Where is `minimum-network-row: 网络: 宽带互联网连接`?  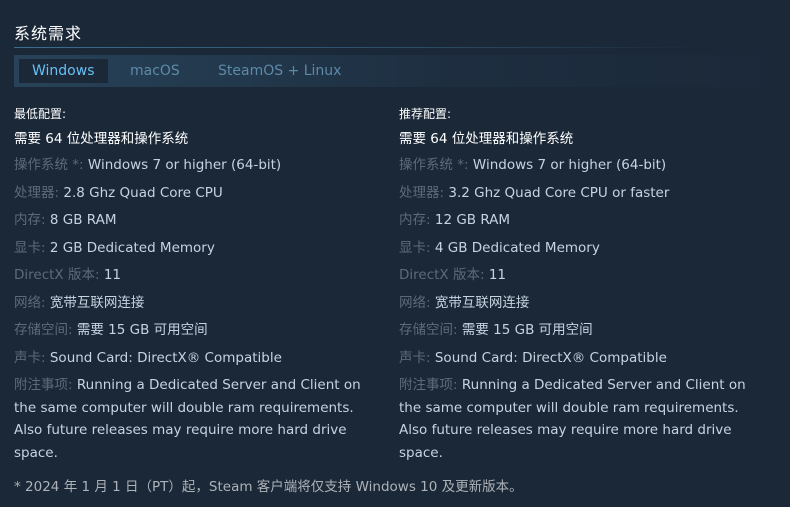
minimum-network-row: 网络: 宽带互联网连接 is located at coordinates (200, 304).